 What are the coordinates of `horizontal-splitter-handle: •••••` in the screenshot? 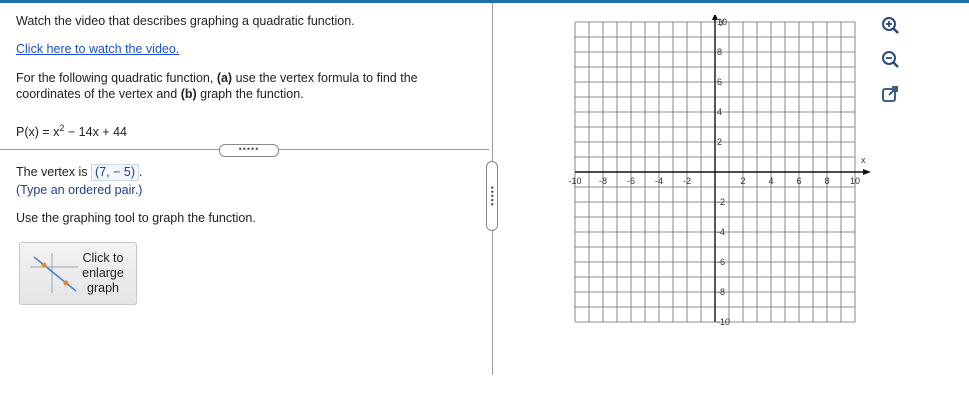 It's located at (249, 150).